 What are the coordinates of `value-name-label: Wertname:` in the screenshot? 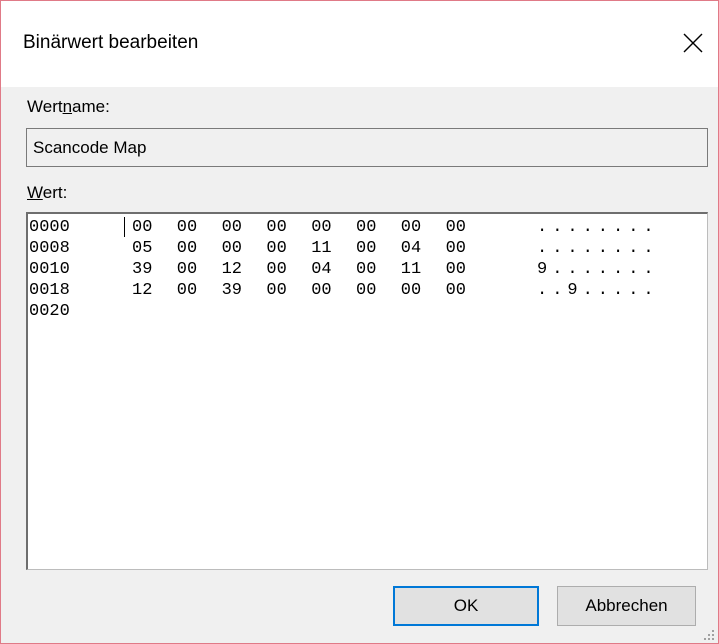 It's located at (68, 106).